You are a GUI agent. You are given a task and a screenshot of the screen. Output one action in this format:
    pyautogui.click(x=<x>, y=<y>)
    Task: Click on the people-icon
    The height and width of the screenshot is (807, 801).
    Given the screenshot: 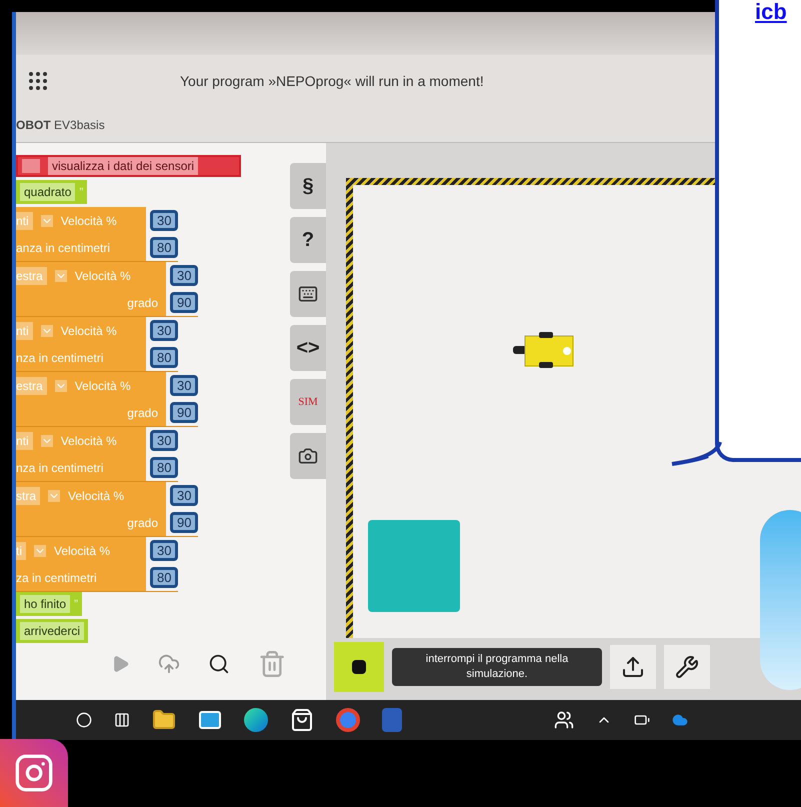 What is the action you would take?
    pyautogui.click(x=564, y=720)
    